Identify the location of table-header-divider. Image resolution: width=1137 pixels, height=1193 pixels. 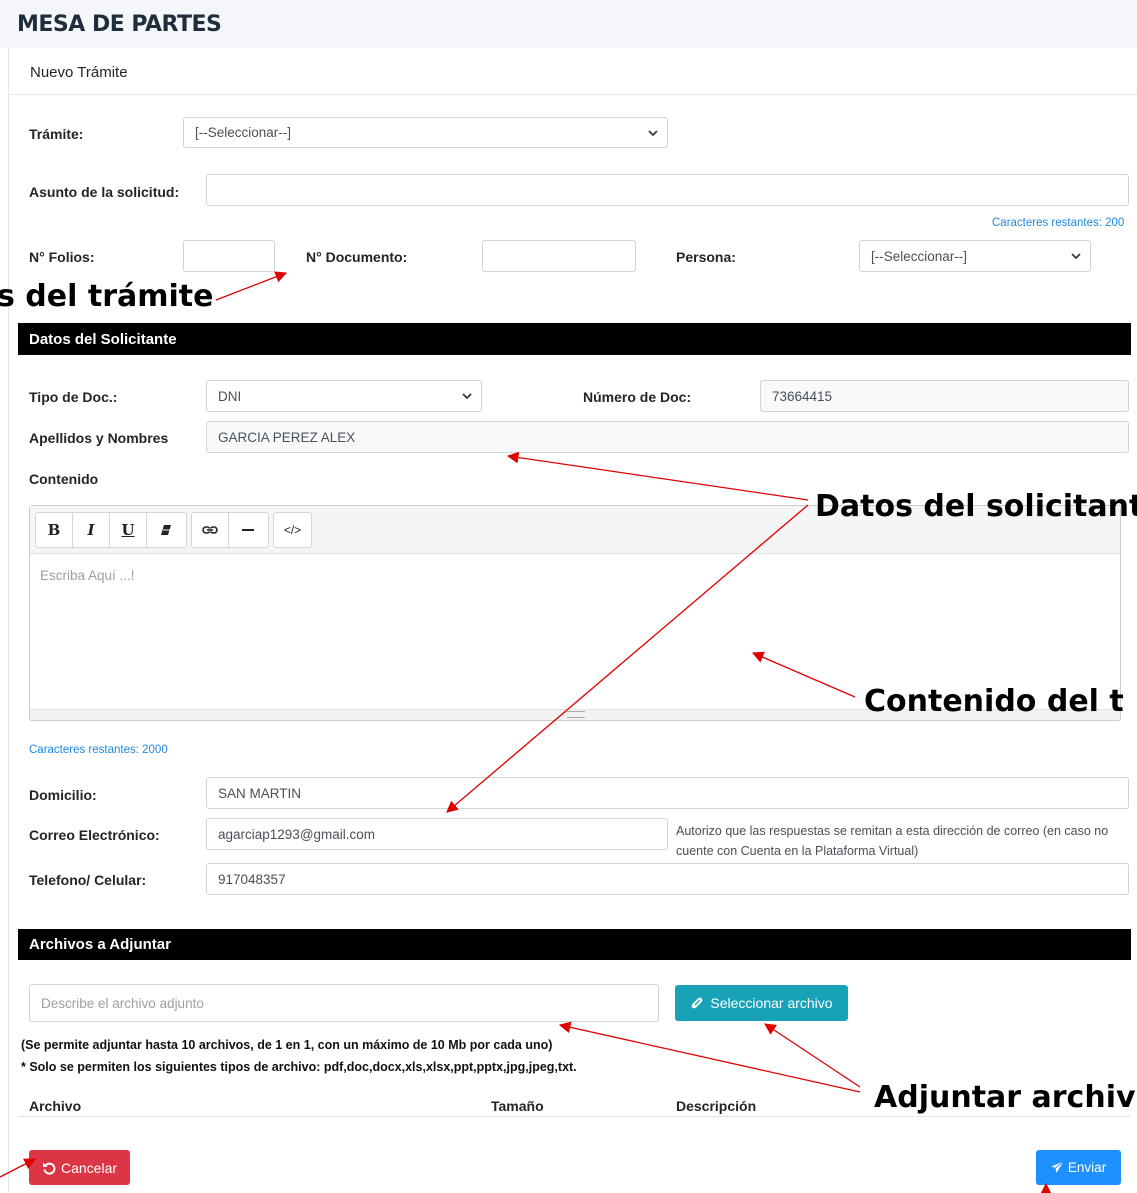
(574, 1116).